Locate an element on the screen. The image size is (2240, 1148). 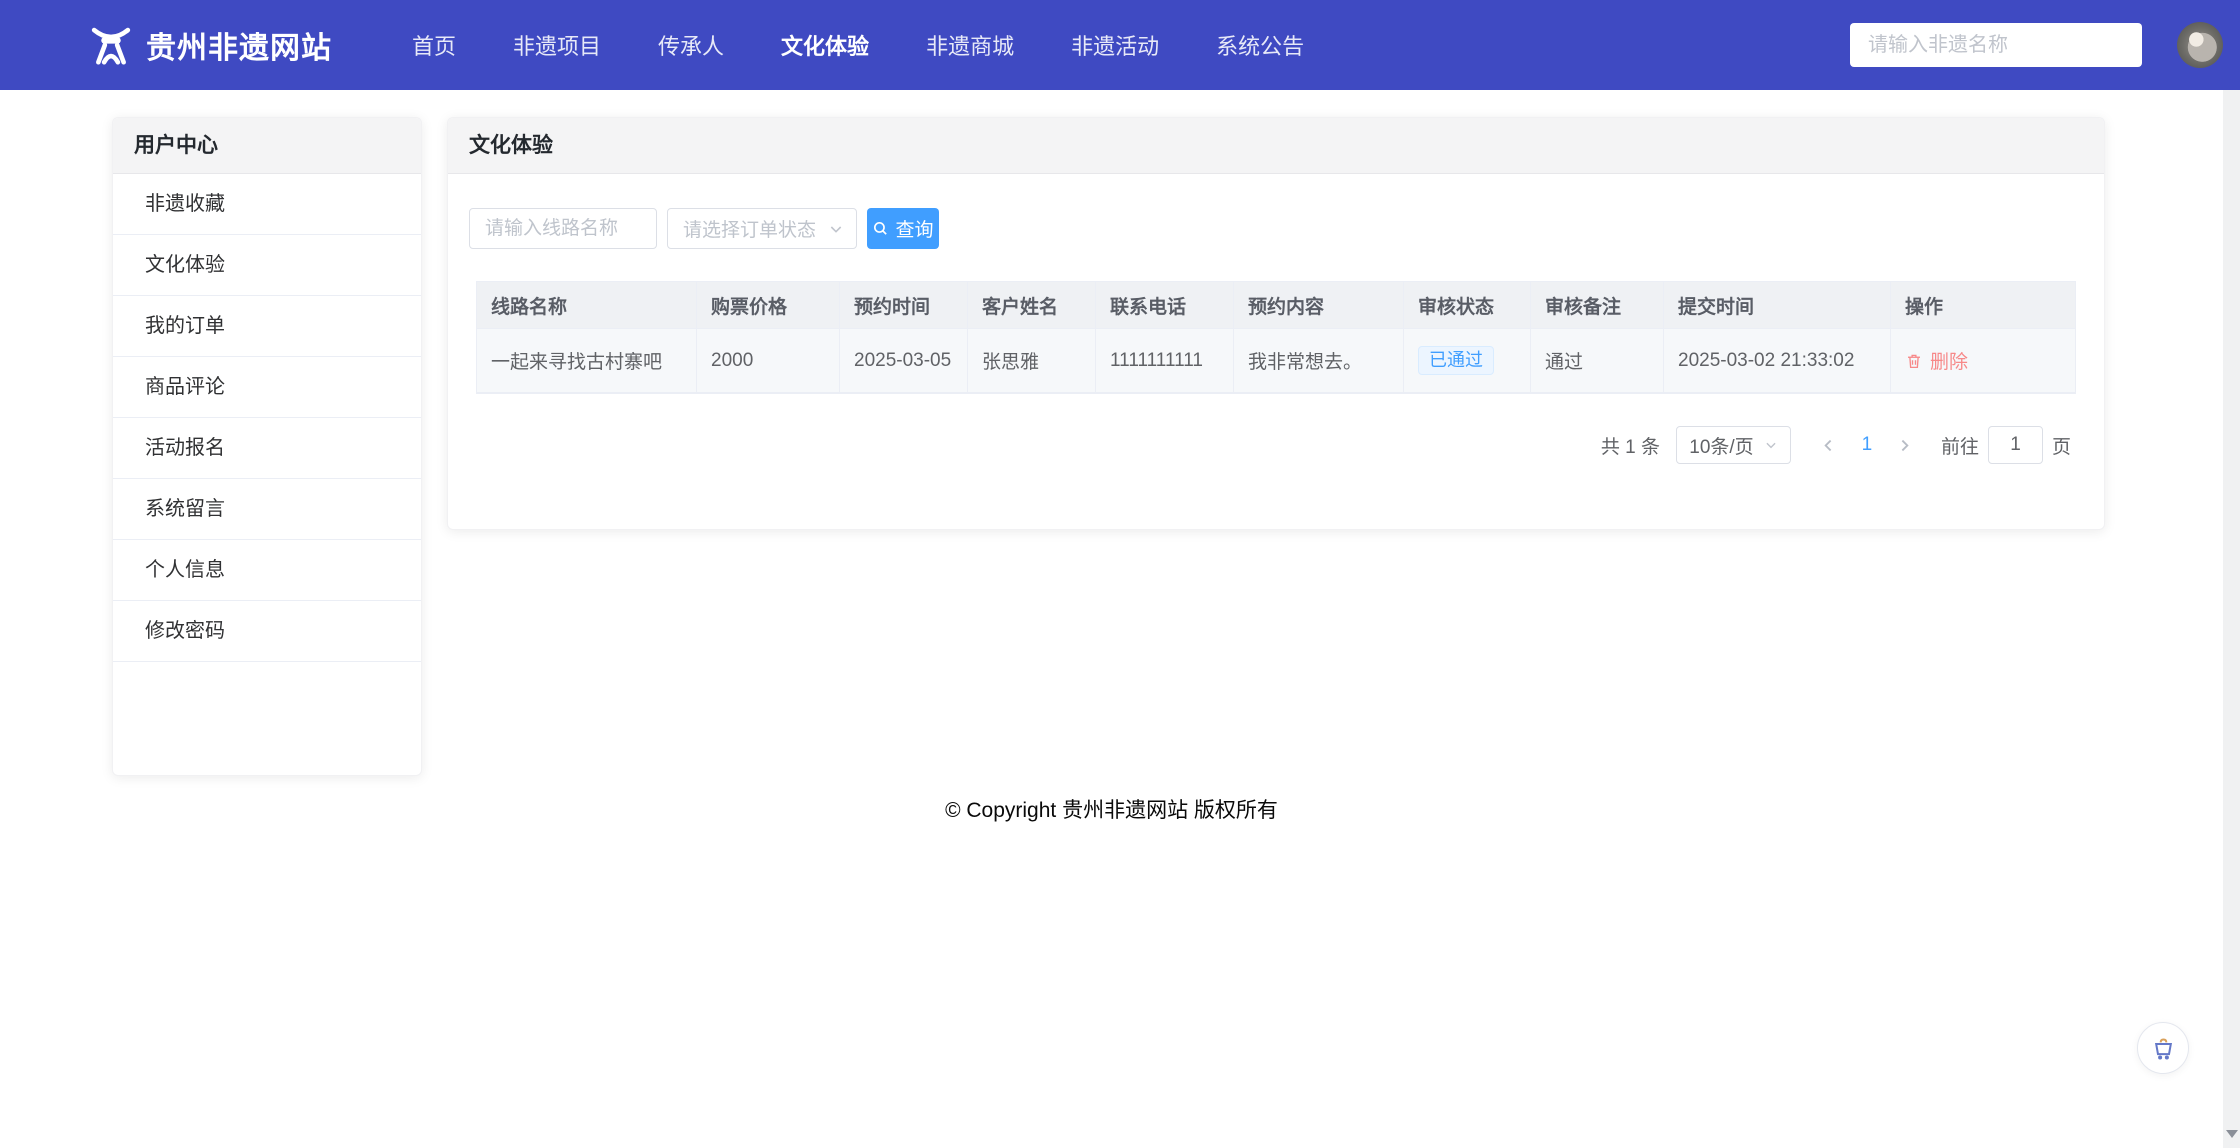
status-badge: 已通过 is located at coordinates (1456, 360).